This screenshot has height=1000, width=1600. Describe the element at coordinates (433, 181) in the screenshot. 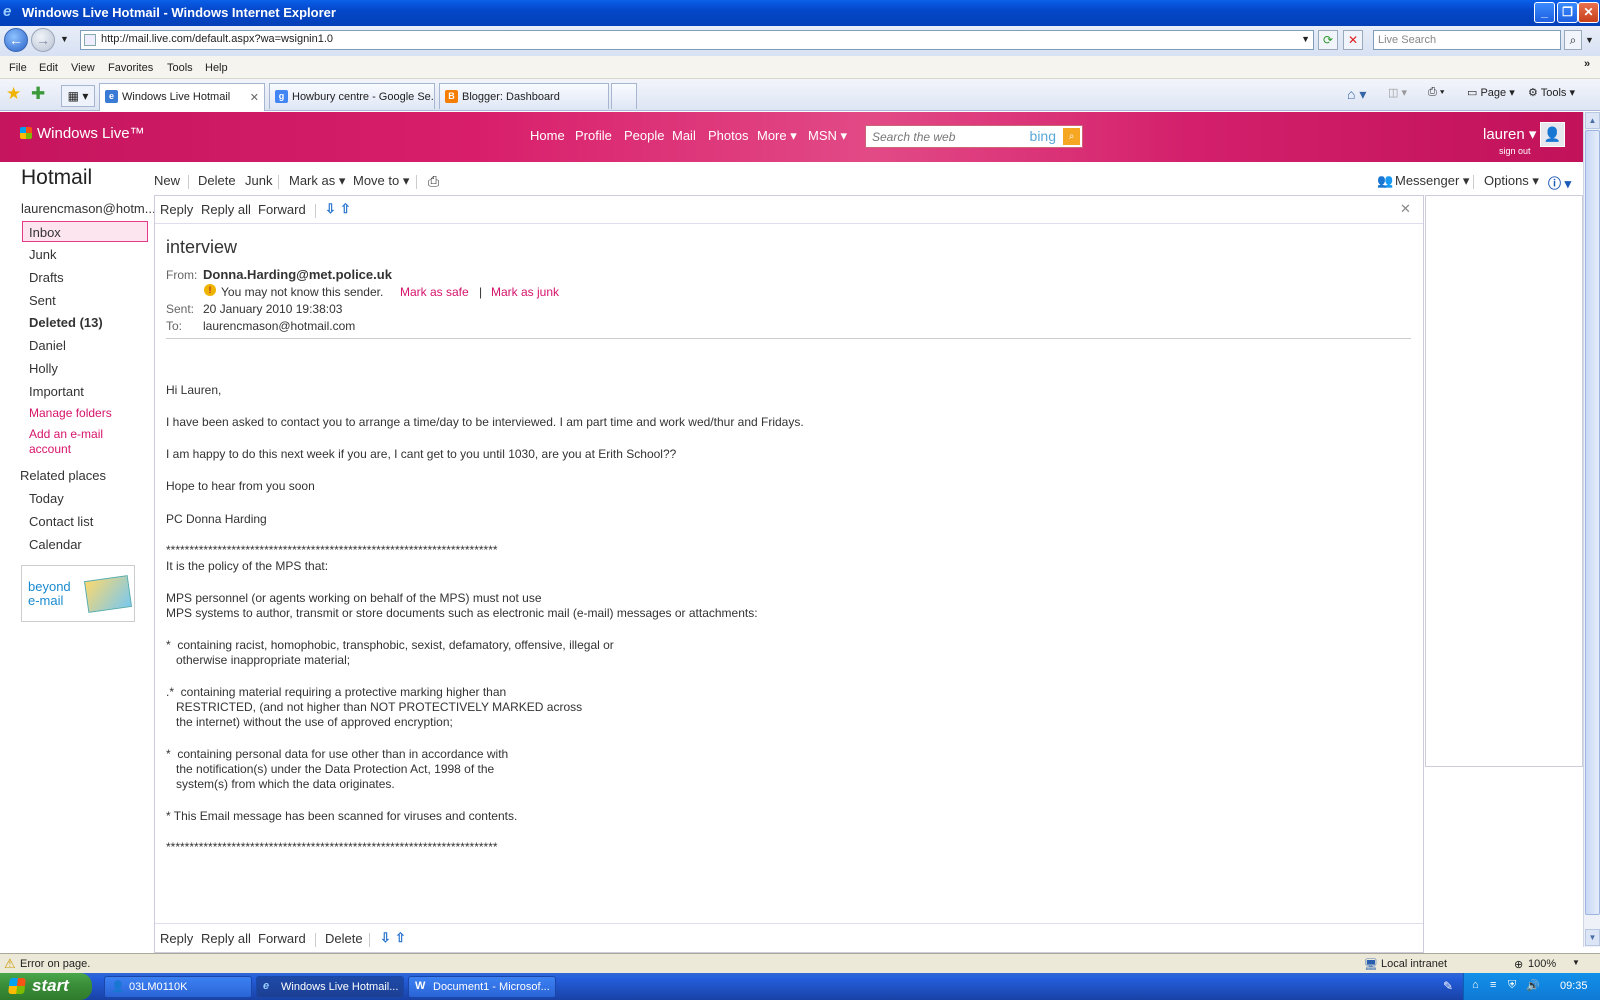

I see `print-icon: ⎙` at that location.